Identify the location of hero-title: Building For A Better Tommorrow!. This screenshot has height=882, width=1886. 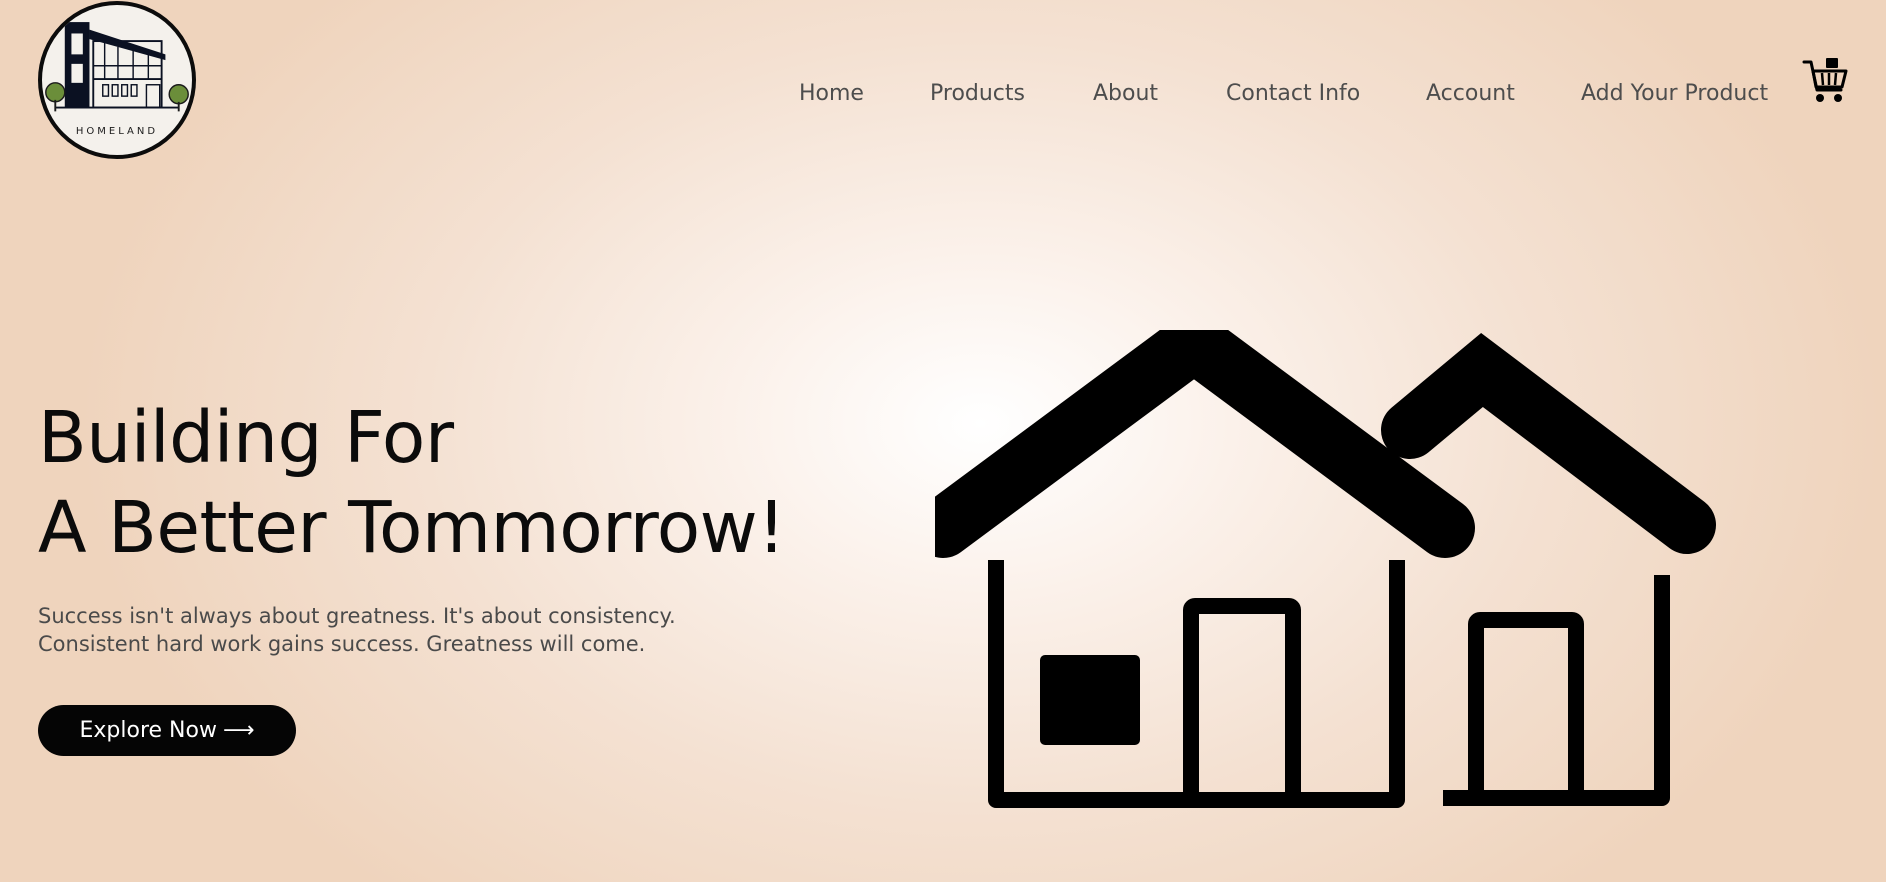
(412, 483).